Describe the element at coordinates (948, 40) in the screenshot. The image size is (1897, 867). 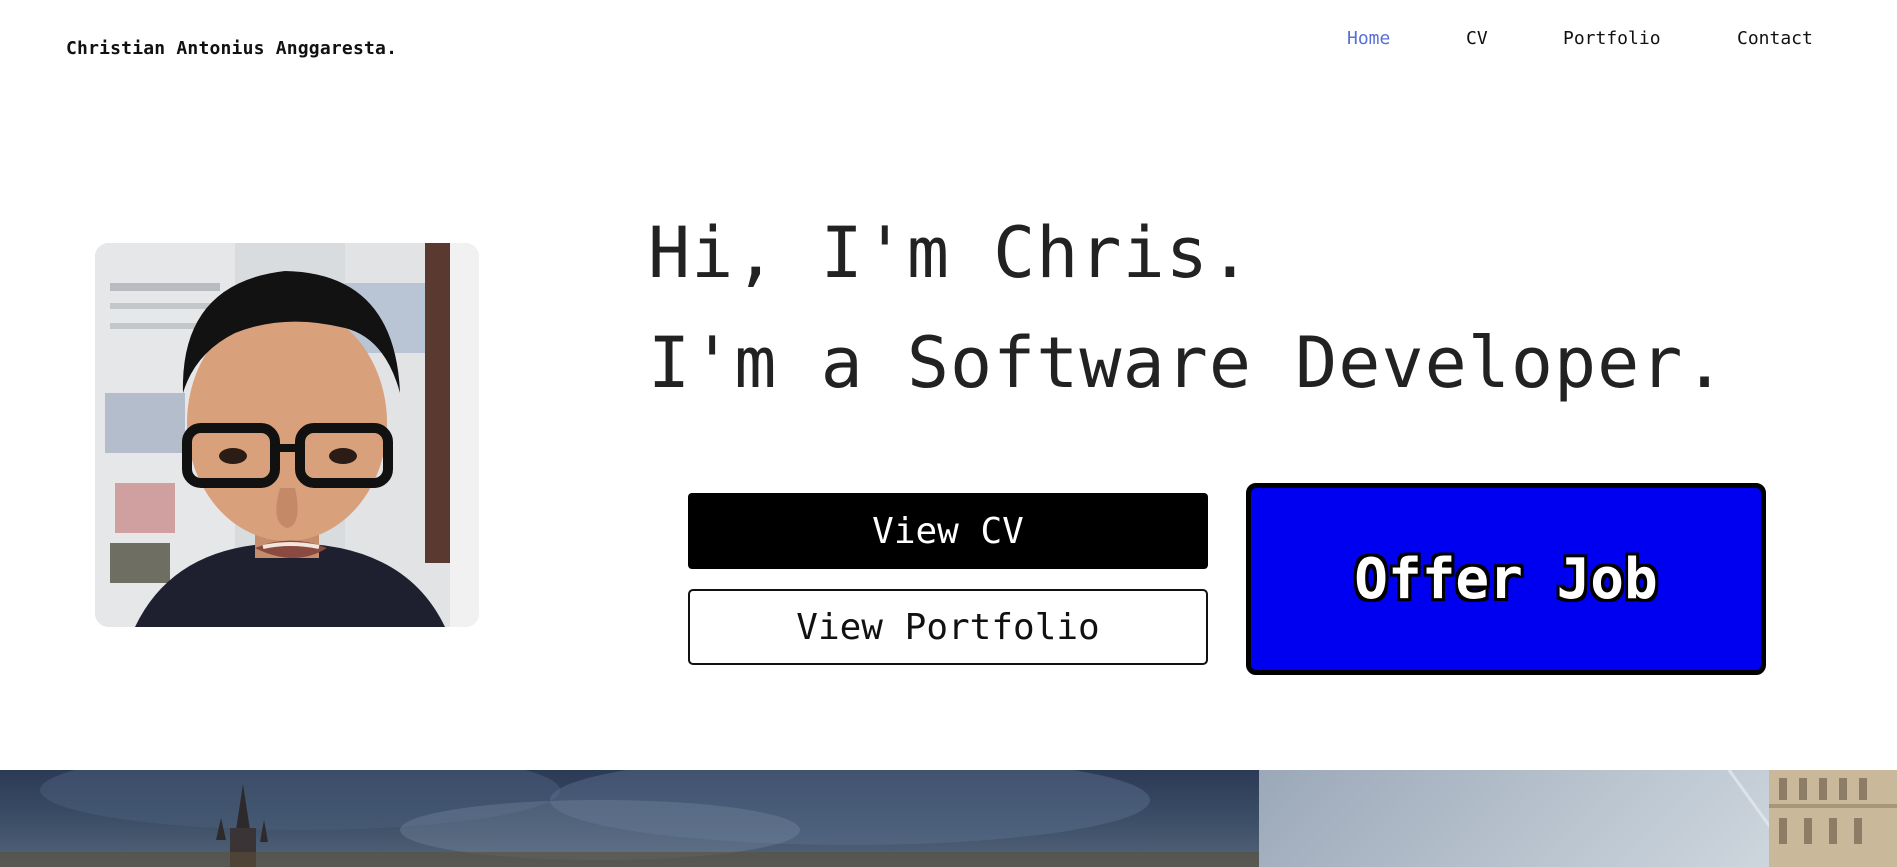
I see `top-nav: Home CV Portfolio Contact` at that location.